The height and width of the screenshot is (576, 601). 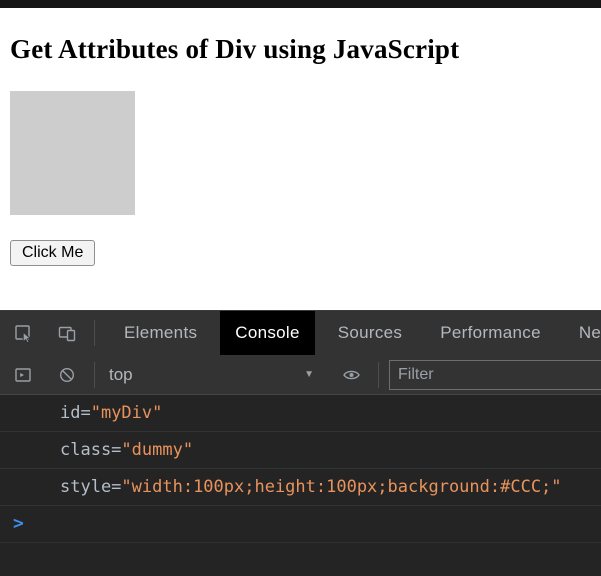 I want to click on console-message: id="myDiv", so click(x=300, y=413).